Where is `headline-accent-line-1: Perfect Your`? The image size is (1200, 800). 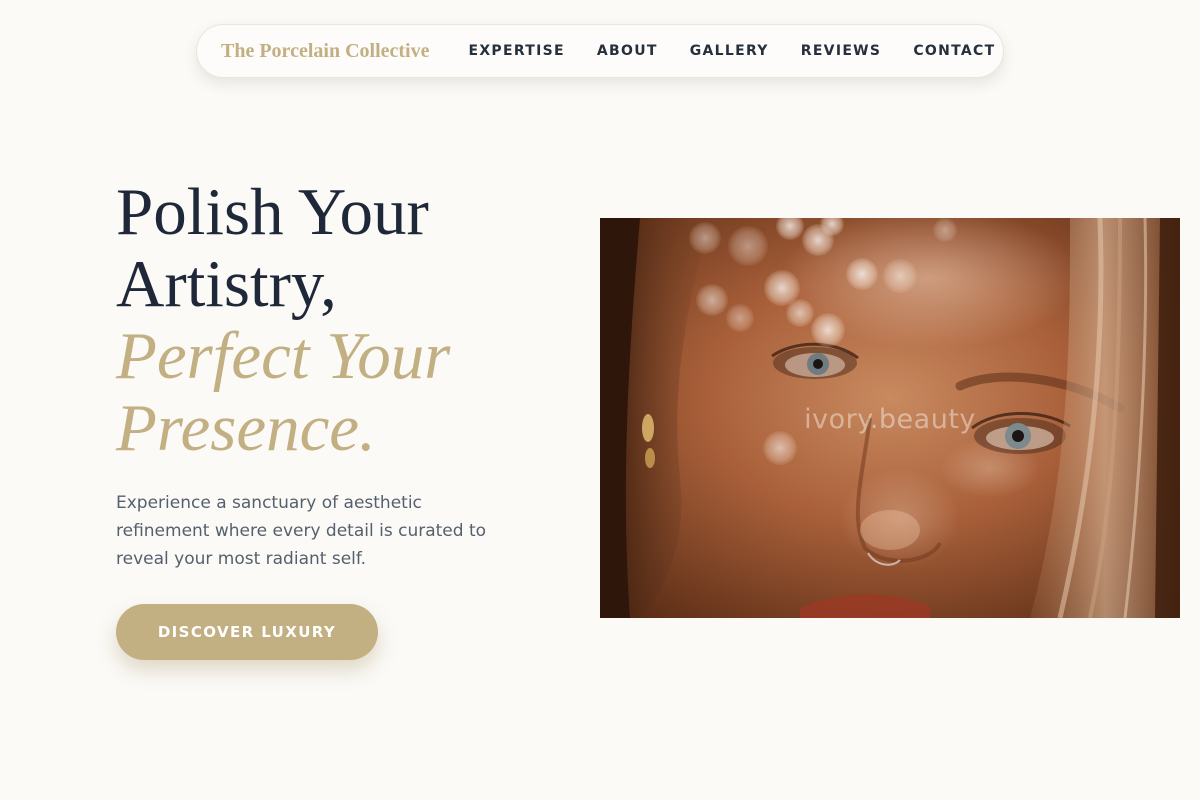
headline-accent-line-1: Perfect Your is located at coordinates (283, 356).